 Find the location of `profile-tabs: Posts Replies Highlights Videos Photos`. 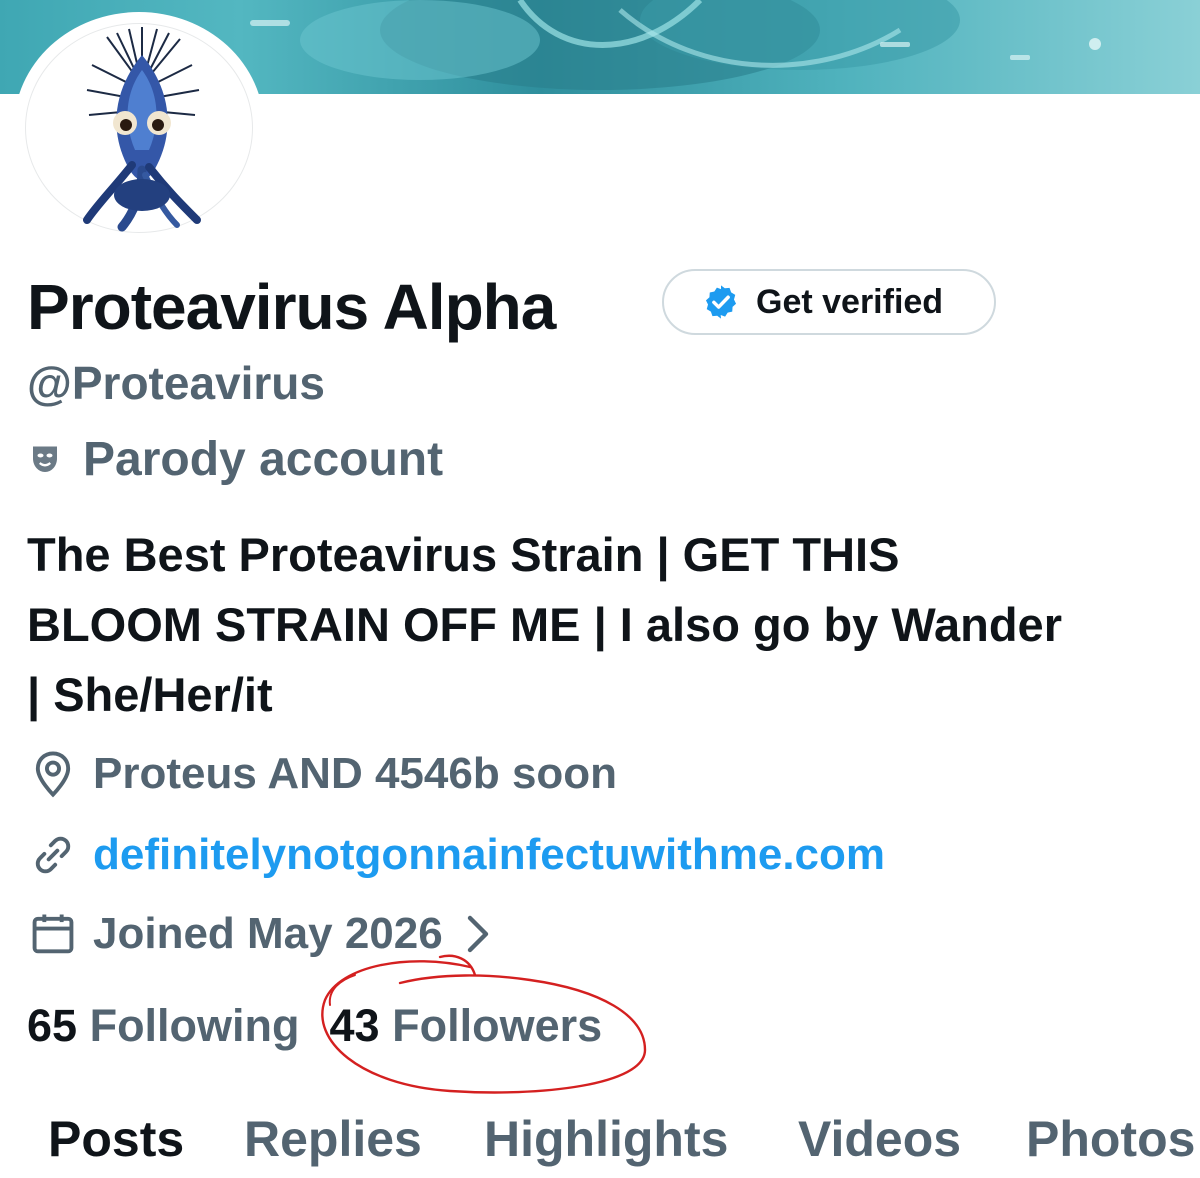

profile-tabs: Posts Replies Highlights Videos Photos is located at coordinates (600, 1139).